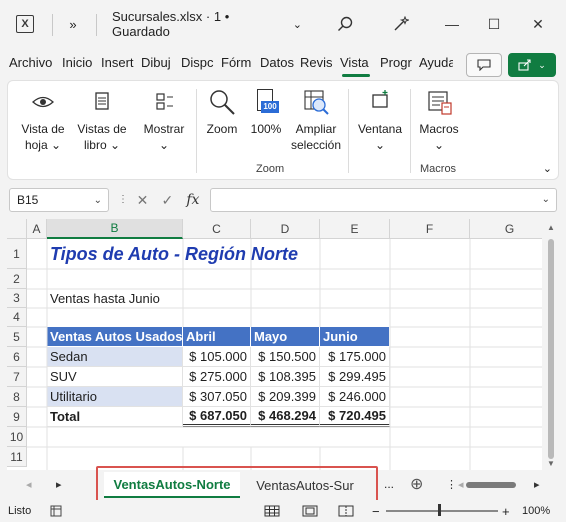 The image size is (566, 522). Describe the element at coordinates (102, 101) in the screenshot. I see `workbook-view-icon` at that location.